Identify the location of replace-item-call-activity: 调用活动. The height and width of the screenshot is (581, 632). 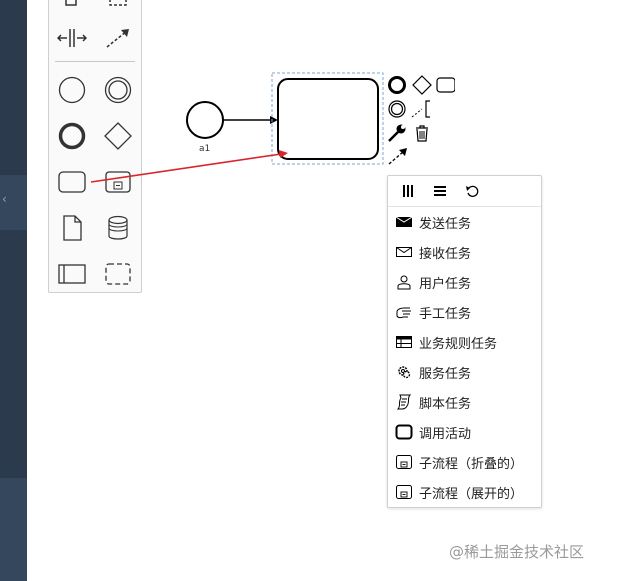
(464, 432).